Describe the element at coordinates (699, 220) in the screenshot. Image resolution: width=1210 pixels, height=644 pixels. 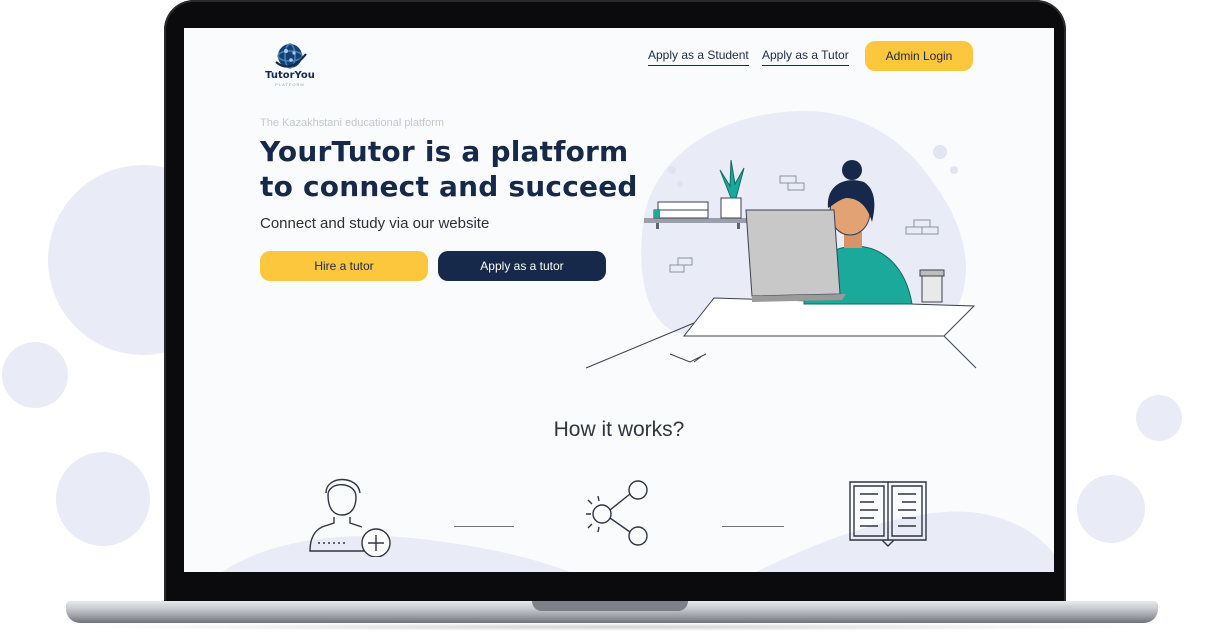
I see `shelf` at that location.